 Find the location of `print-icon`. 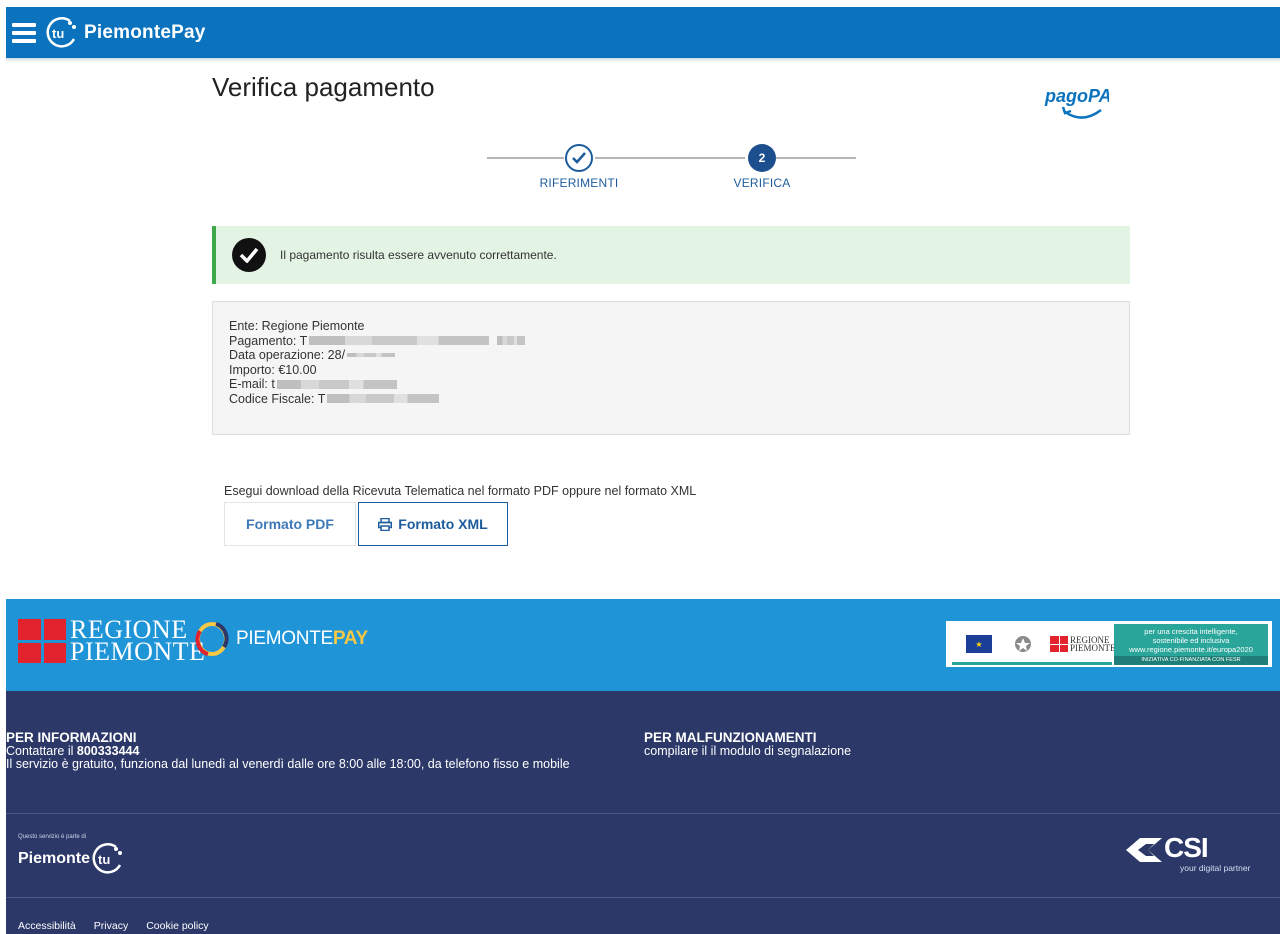

print-icon is located at coordinates (385, 524).